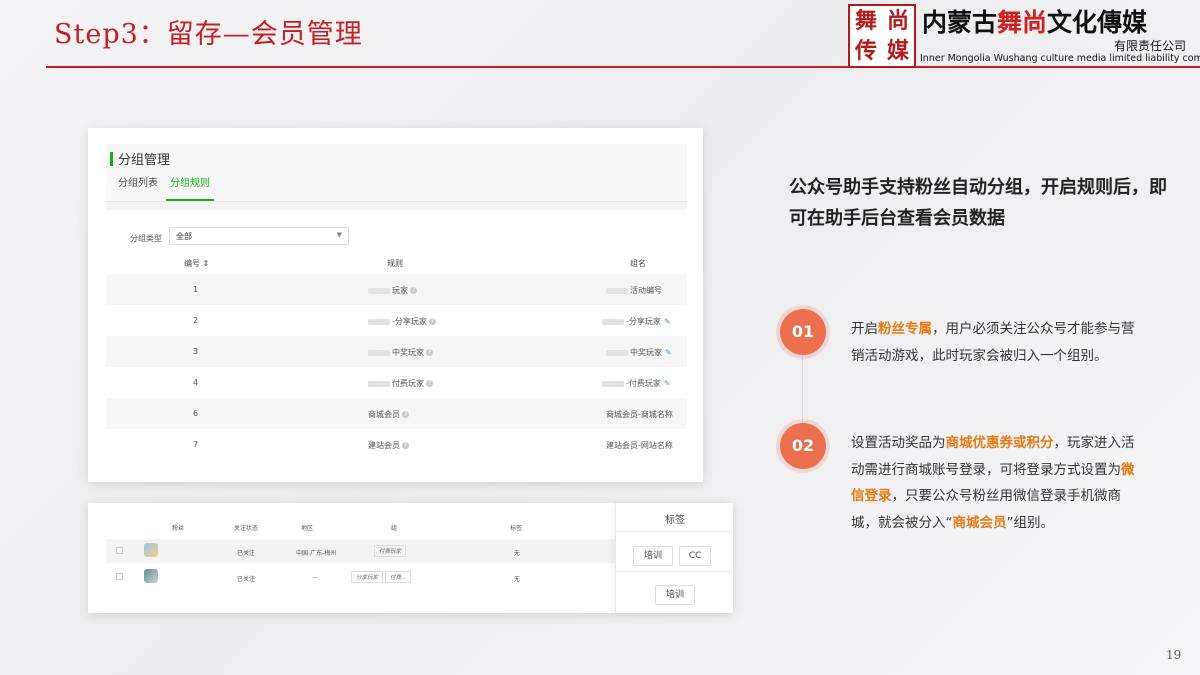 The height and width of the screenshot is (675, 1200). I want to click on text-run: 开启, so click(864, 329).